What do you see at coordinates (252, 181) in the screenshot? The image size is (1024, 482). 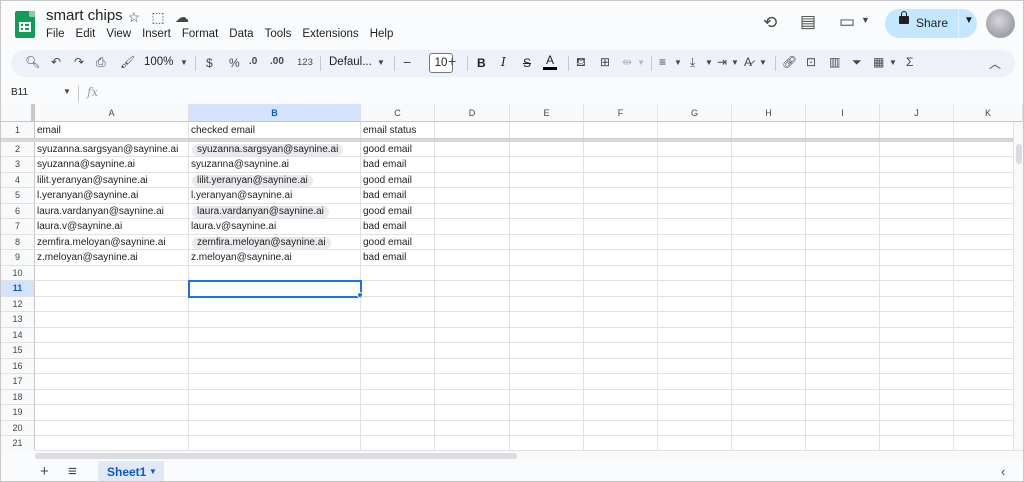 I see `email-smart-chip: lilit.yeranyan@saynine.ai` at bounding box center [252, 181].